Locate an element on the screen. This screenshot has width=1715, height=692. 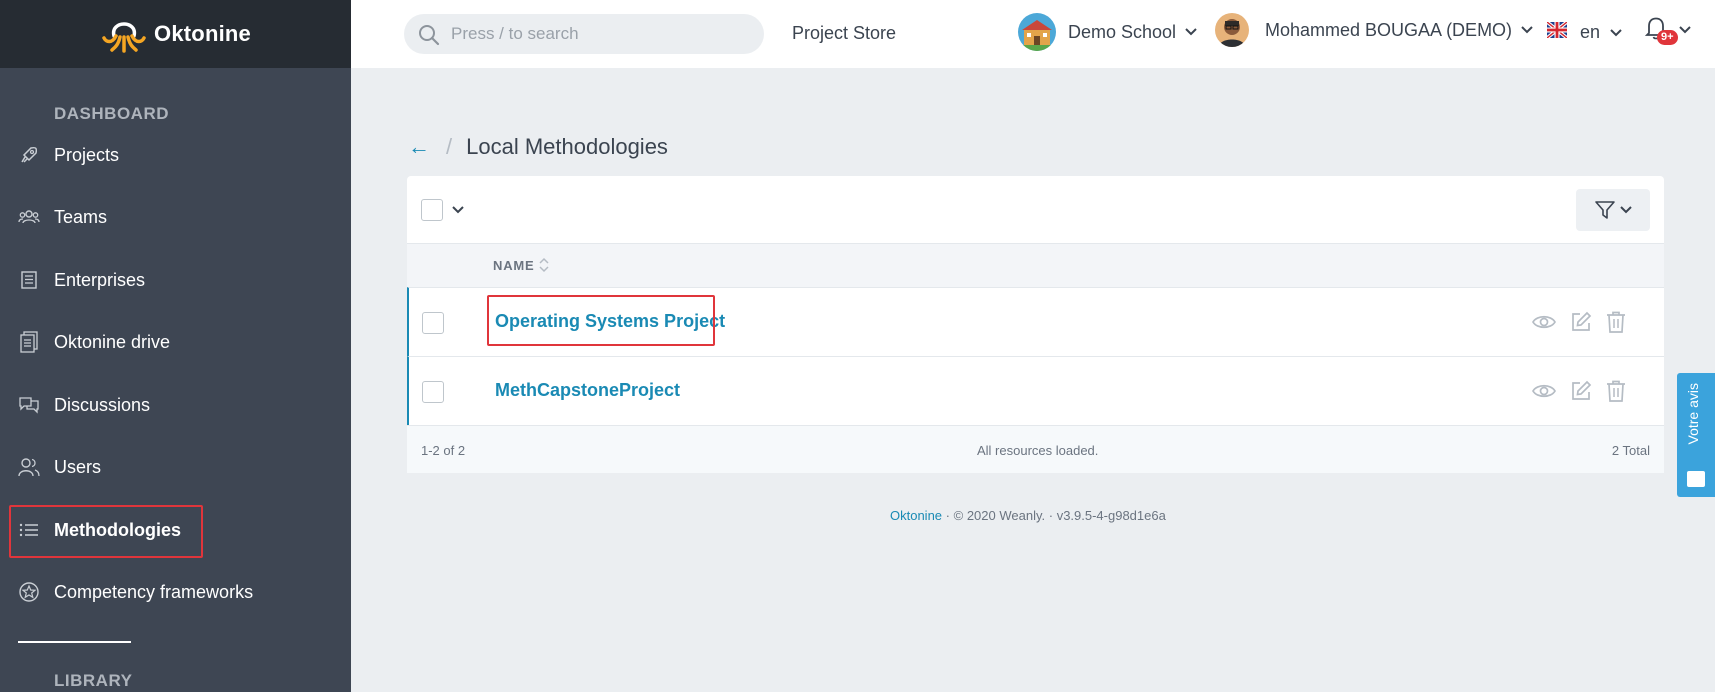
language-switcher: en is located at coordinates (1583, 31).